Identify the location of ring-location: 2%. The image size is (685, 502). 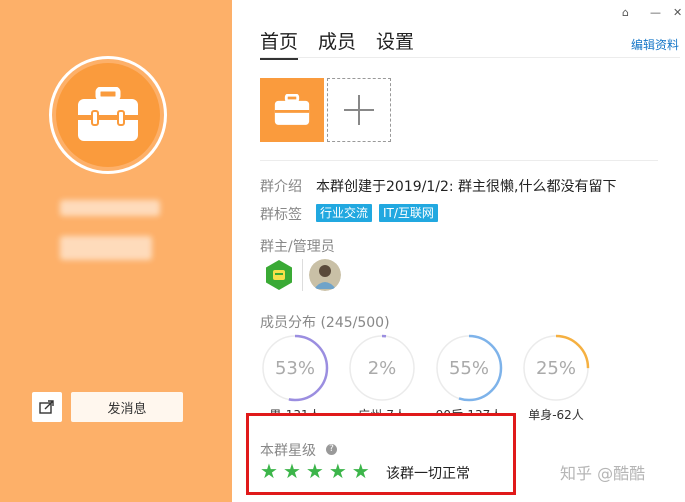
(382, 368).